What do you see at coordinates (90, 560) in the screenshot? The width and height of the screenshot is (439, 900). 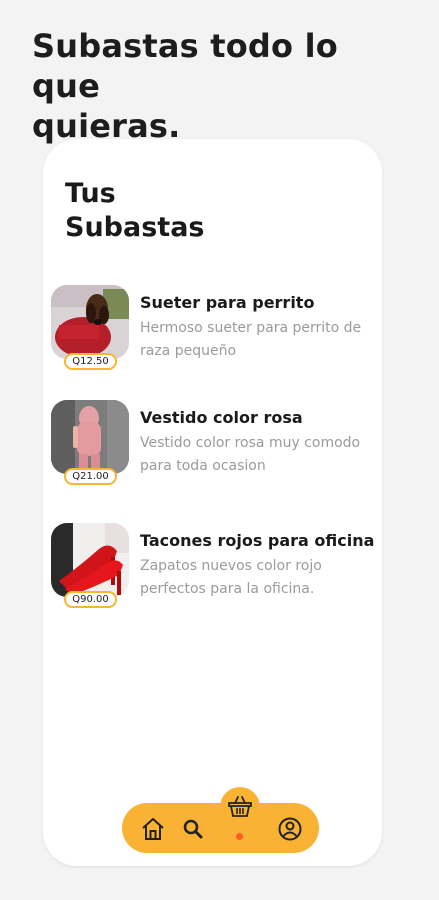 I see `item-image-red-heels` at bounding box center [90, 560].